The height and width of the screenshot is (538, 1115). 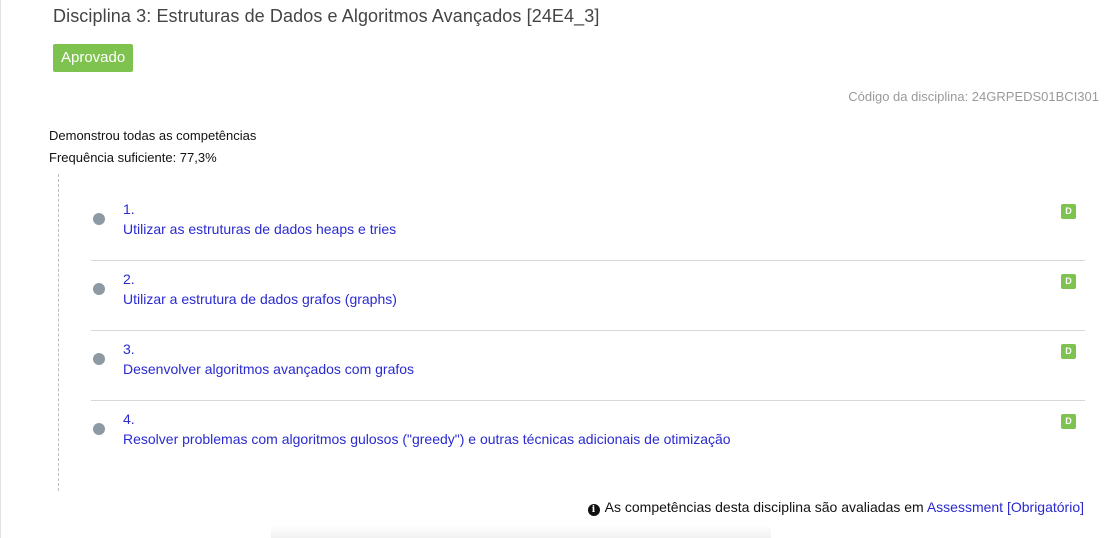 What do you see at coordinates (129, 419) in the screenshot?
I see `competency-number: 4.` at bounding box center [129, 419].